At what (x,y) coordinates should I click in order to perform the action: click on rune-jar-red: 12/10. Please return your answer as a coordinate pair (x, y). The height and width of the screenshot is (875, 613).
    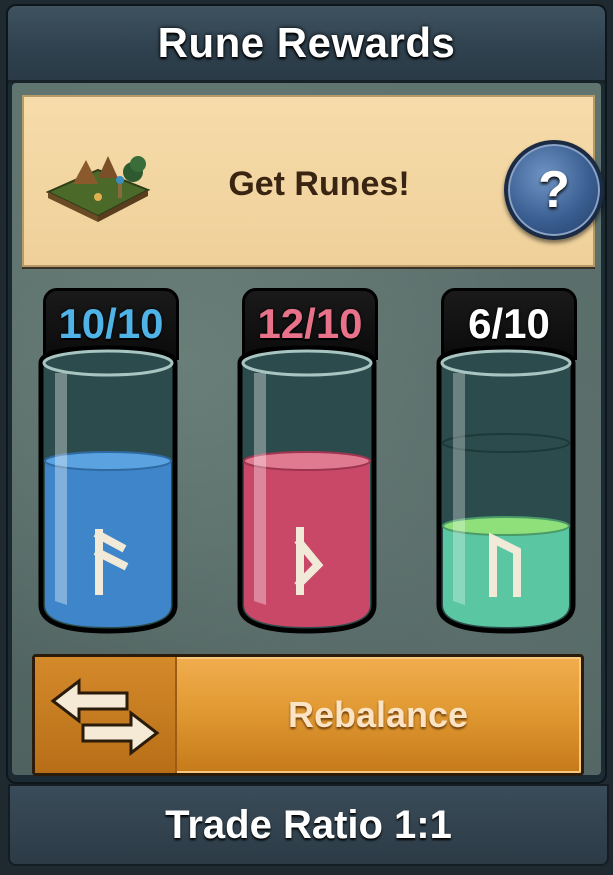
    Looking at the image, I should click on (307, 464).